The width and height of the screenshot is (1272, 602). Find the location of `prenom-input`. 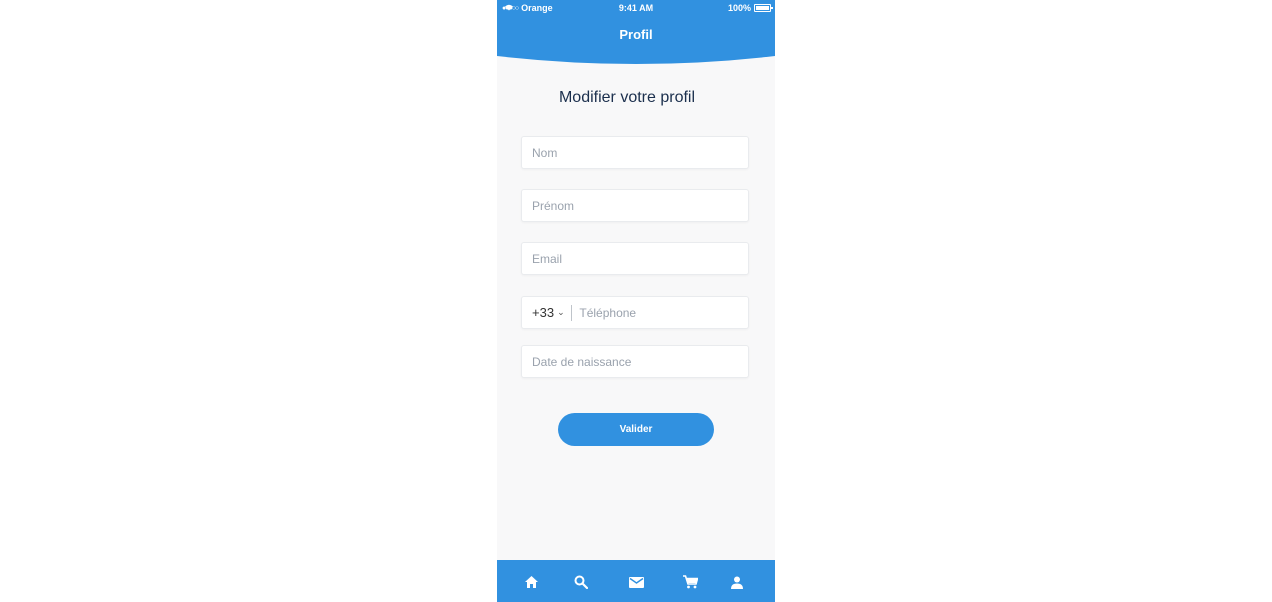

prenom-input is located at coordinates (635, 205).